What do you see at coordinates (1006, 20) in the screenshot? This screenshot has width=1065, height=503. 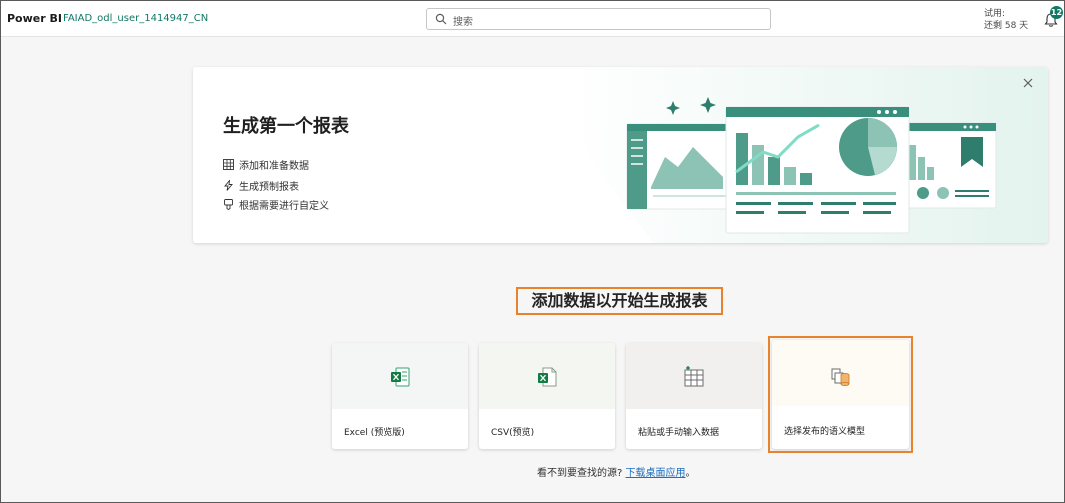 I see `trial-status: 试用: 还剩 58 天` at bounding box center [1006, 20].